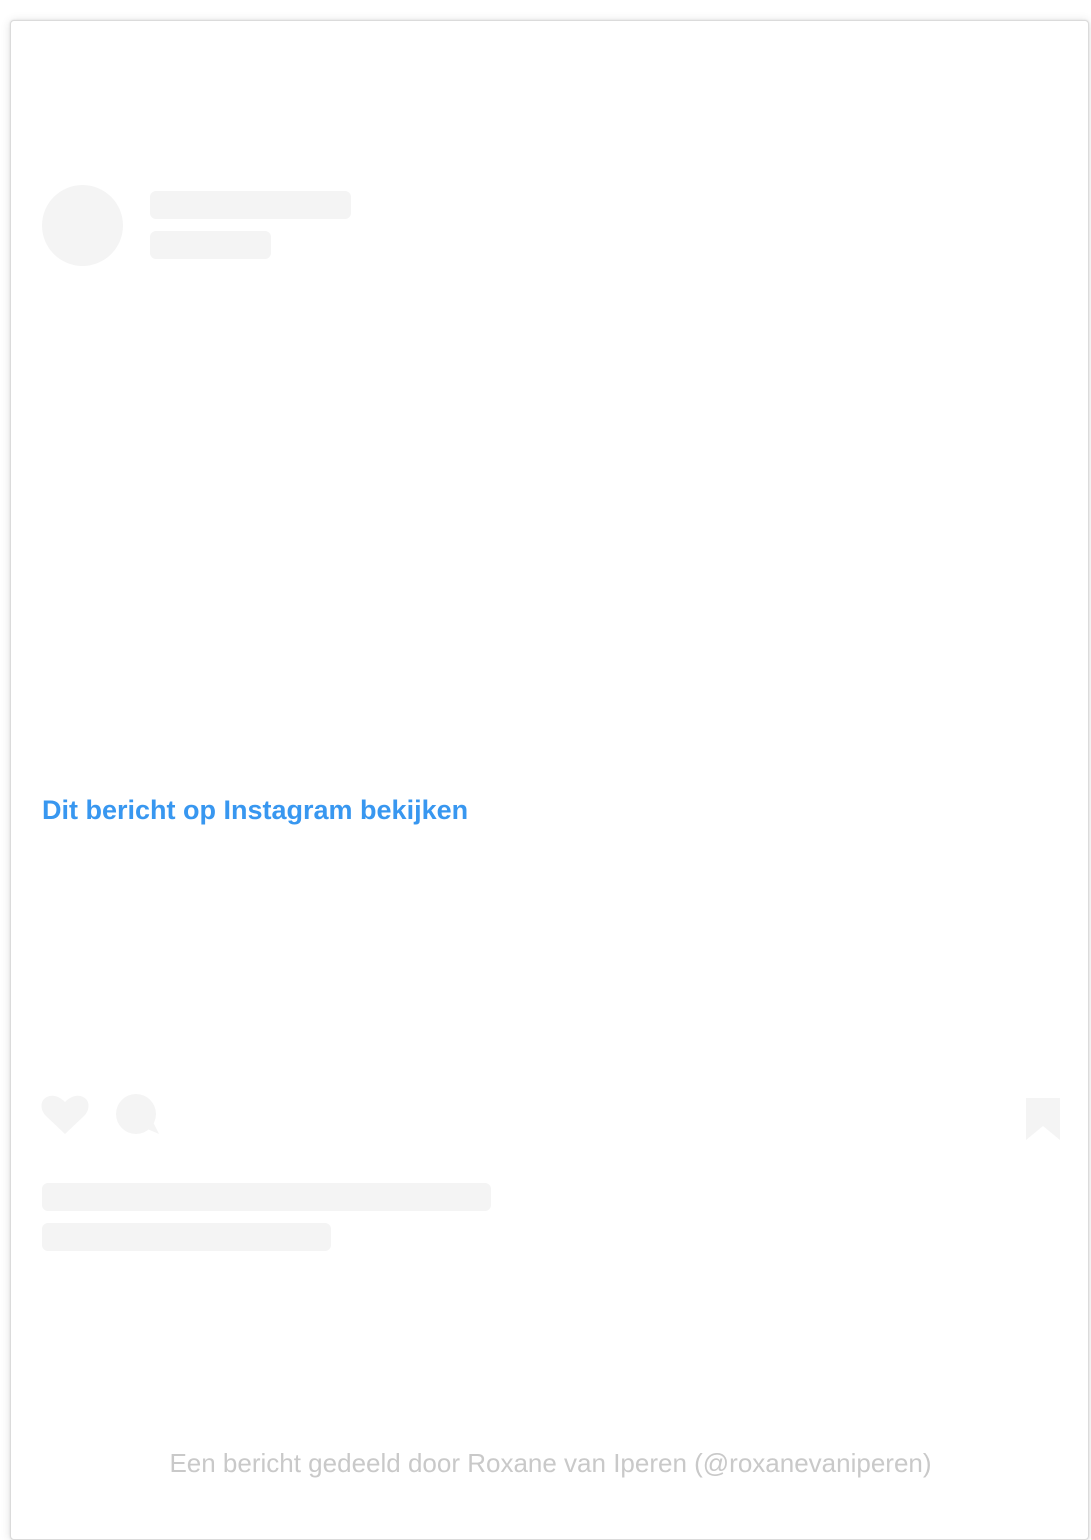  Describe the element at coordinates (250, 205) in the screenshot. I see `username-placeholder` at that location.